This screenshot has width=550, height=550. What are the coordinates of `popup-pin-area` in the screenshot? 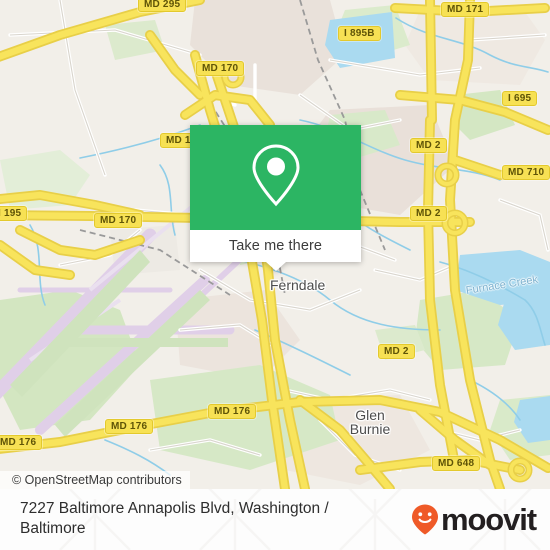 It's located at (275, 177).